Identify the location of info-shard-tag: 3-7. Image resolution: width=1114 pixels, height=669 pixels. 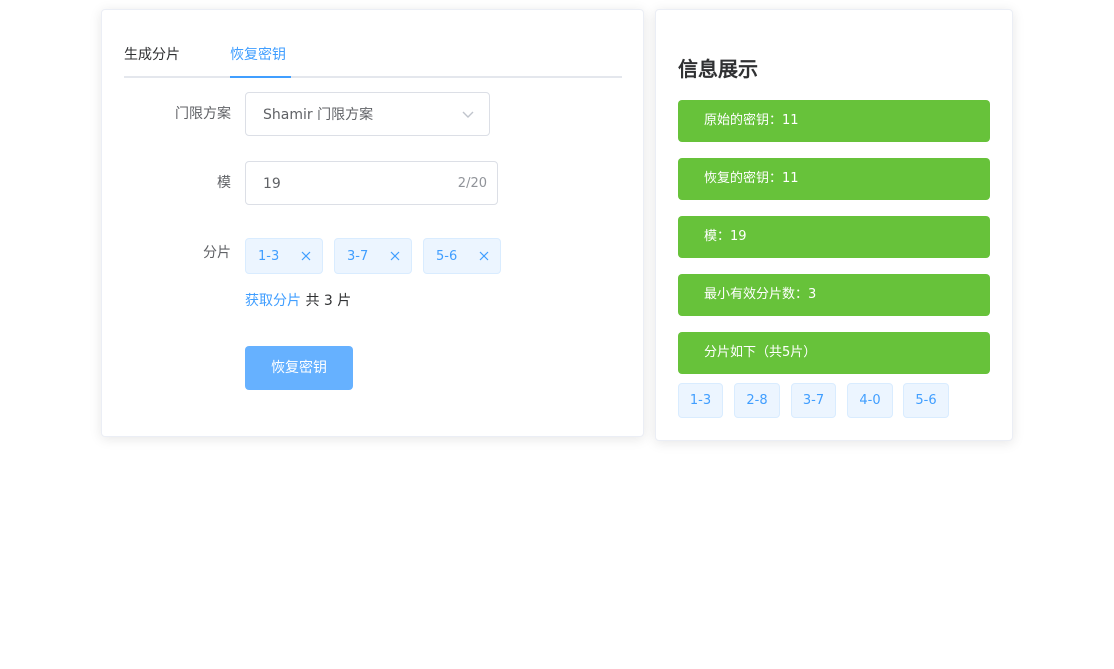
(813, 400).